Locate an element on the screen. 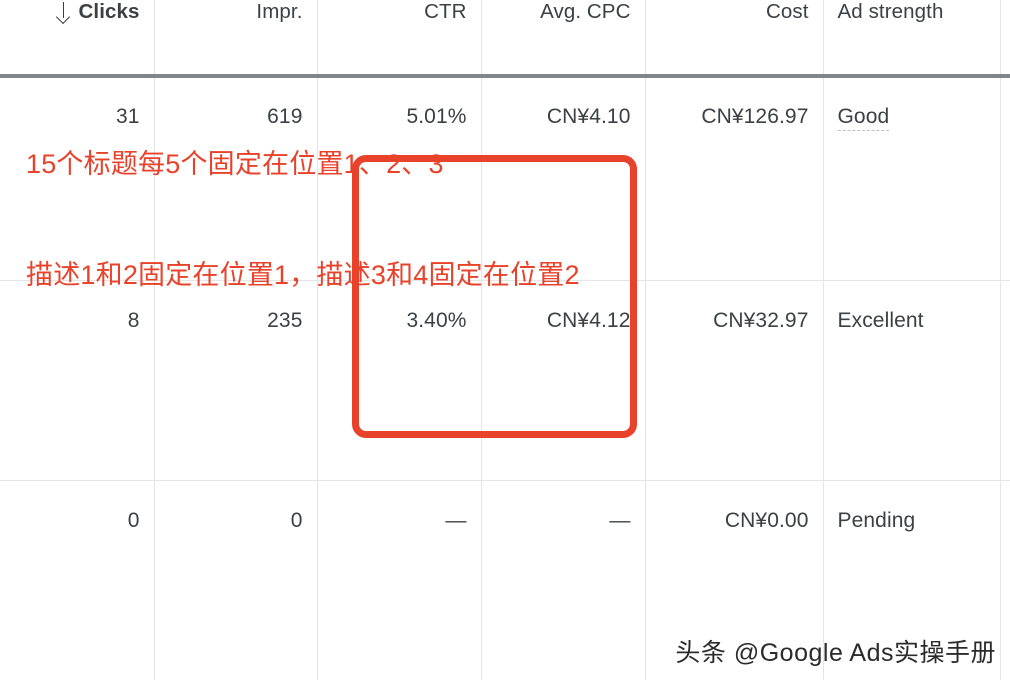 This screenshot has width=1010, height=682. cell-avg-cpc: — is located at coordinates (563, 580).